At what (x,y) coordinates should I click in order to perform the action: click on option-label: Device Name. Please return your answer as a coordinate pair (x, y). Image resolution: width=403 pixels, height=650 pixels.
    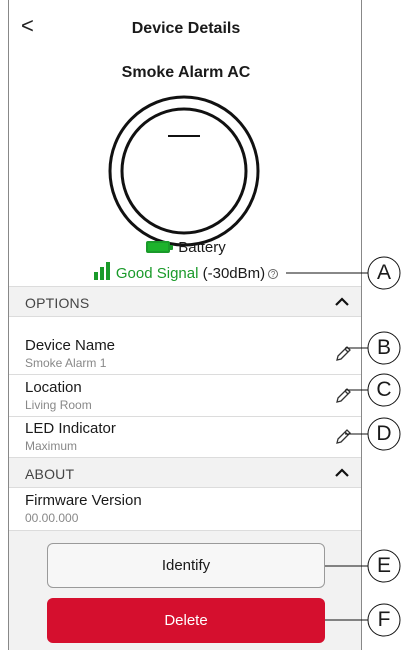
    Looking at the image, I should click on (70, 345).